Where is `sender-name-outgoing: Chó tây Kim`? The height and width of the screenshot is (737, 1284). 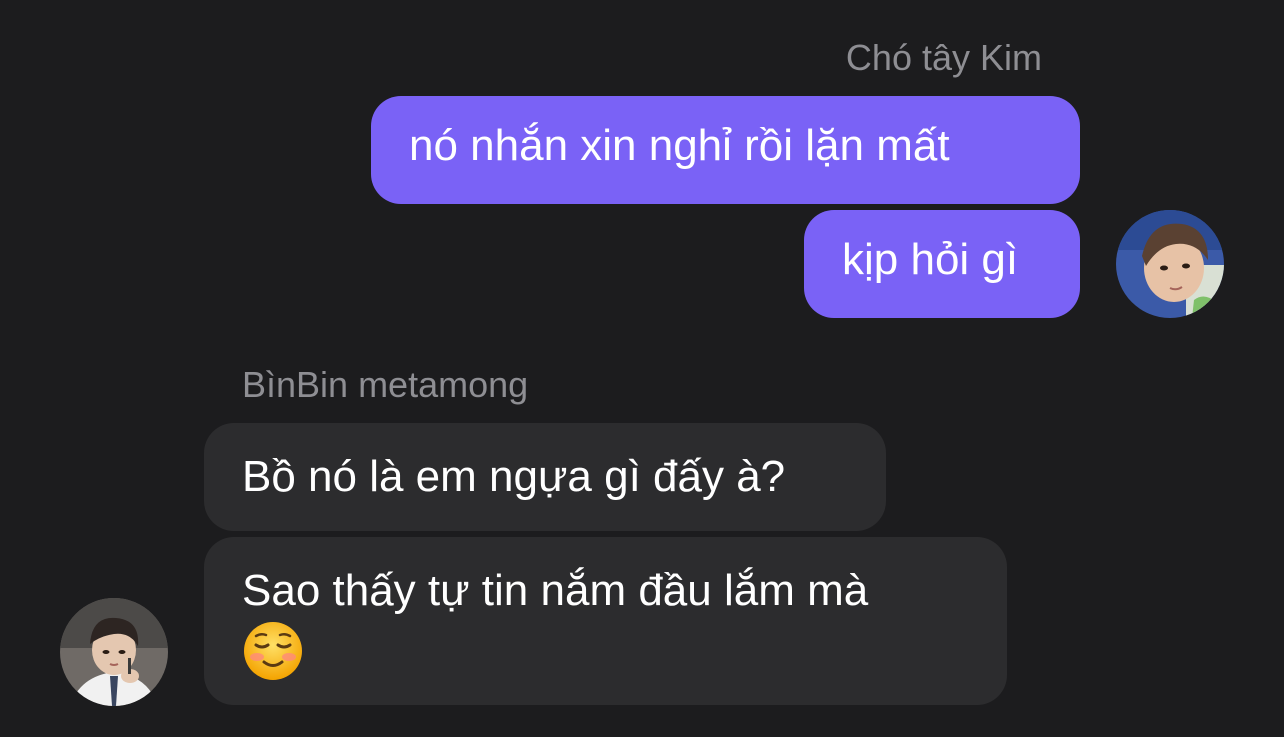 sender-name-outgoing: Chó tây Kim is located at coordinates (943, 57).